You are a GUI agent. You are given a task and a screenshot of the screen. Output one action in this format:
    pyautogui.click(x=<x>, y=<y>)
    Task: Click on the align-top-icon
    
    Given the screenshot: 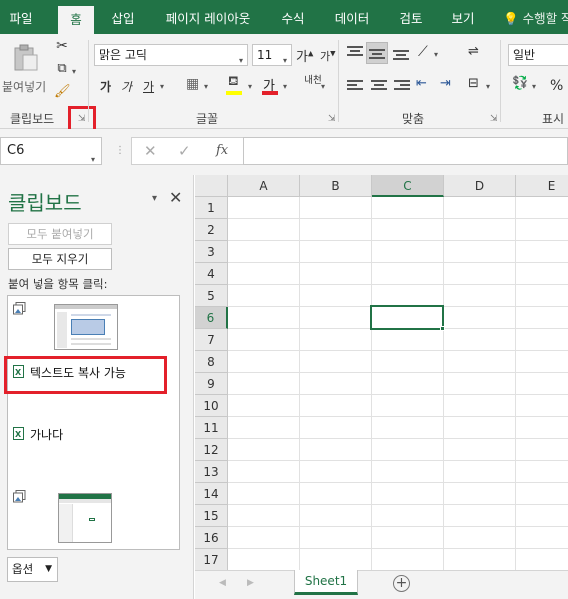 What is the action you would take?
    pyautogui.click(x=355, y=54)
    